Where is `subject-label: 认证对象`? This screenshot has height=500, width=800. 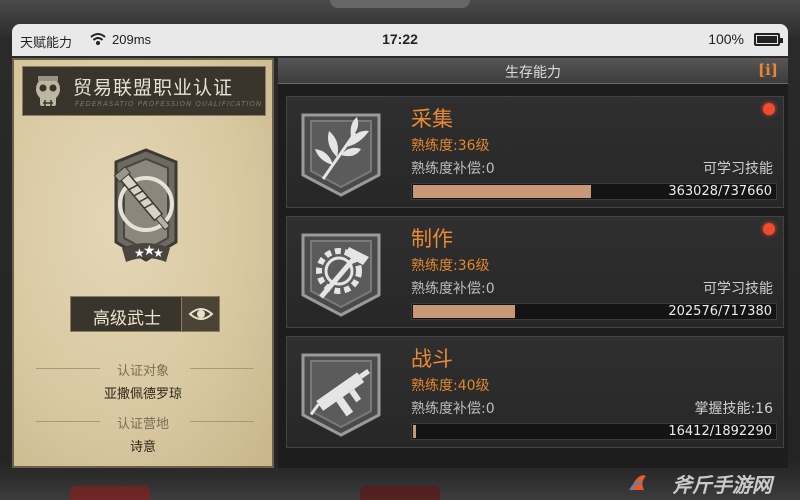
subject-label: 认证对象 is located at coordinates (142, 371).